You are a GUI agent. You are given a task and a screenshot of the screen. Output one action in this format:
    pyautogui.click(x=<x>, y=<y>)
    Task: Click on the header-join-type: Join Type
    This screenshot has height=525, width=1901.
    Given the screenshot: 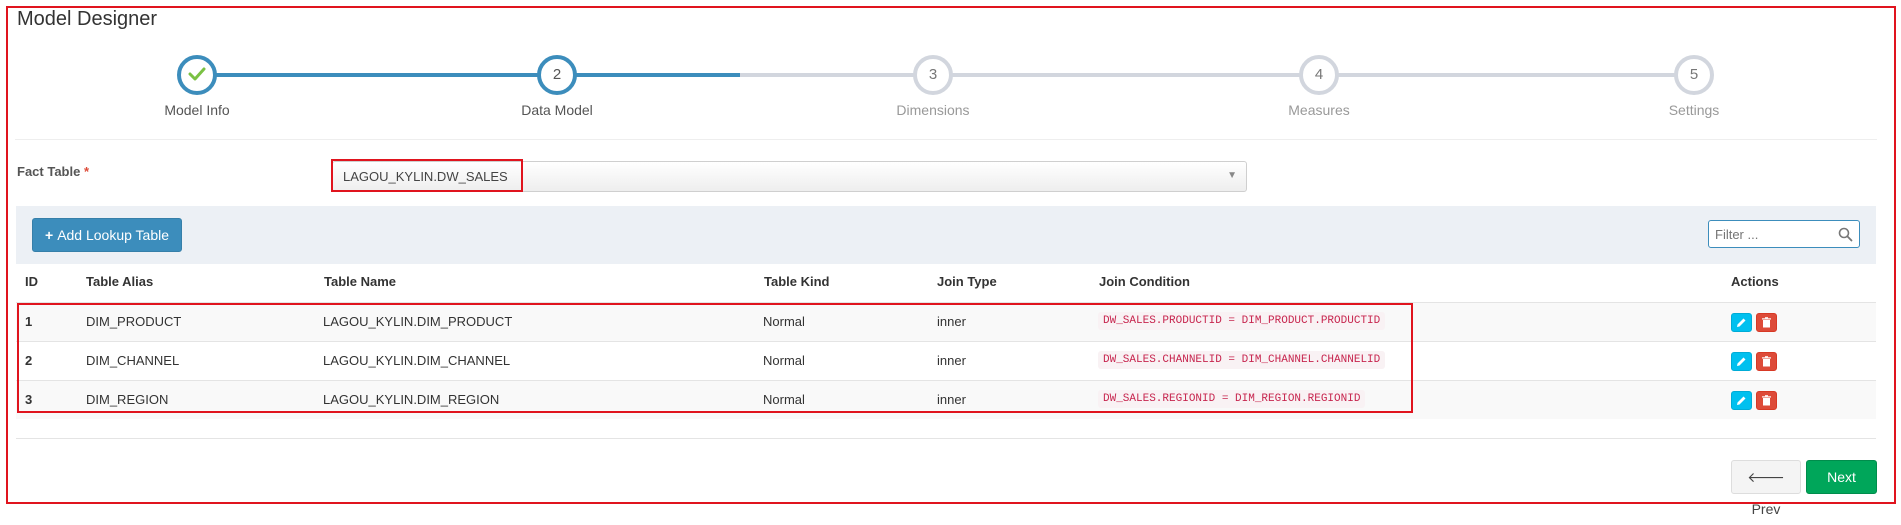 What is the action you would take?
    pyautogui.click(x=967, y=281)
    